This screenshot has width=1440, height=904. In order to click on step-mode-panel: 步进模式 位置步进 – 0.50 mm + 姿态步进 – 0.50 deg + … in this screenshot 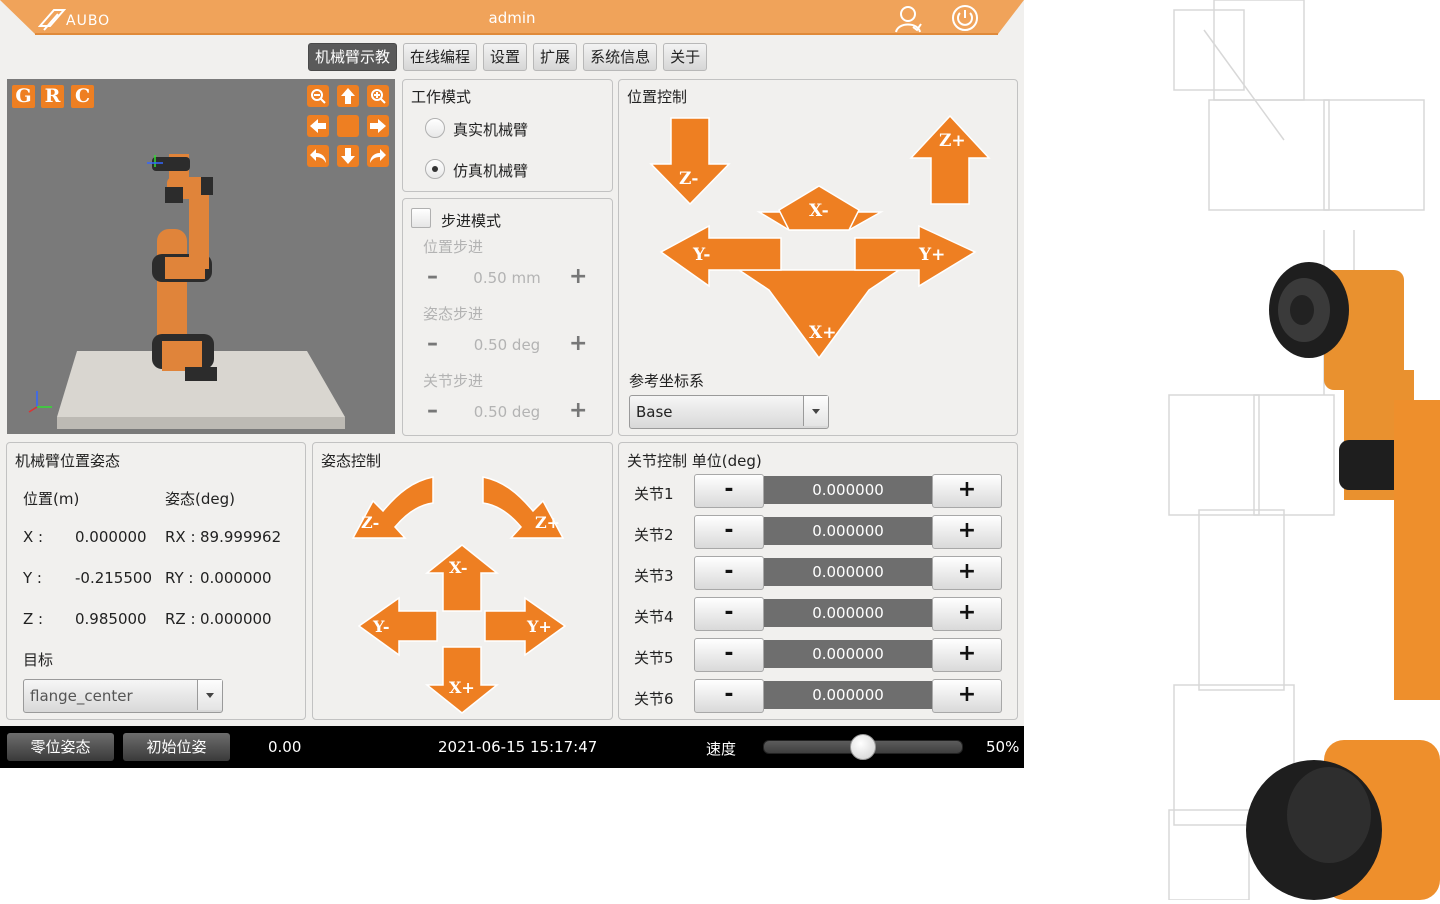, I will do `click(507, 317)`.